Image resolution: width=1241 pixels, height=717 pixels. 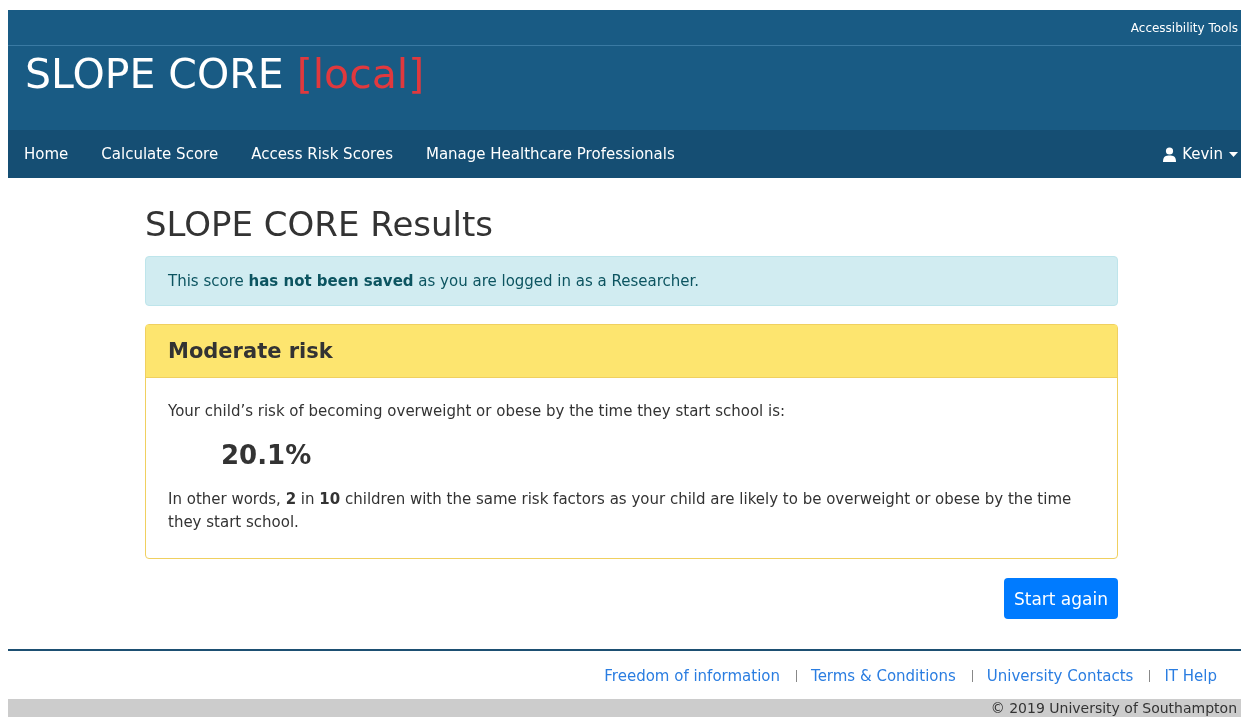 What do you see at coordinates (1202, 154) in the screenshot?
I see `user-menu: Kevin` at bounding box center [1202, 154].